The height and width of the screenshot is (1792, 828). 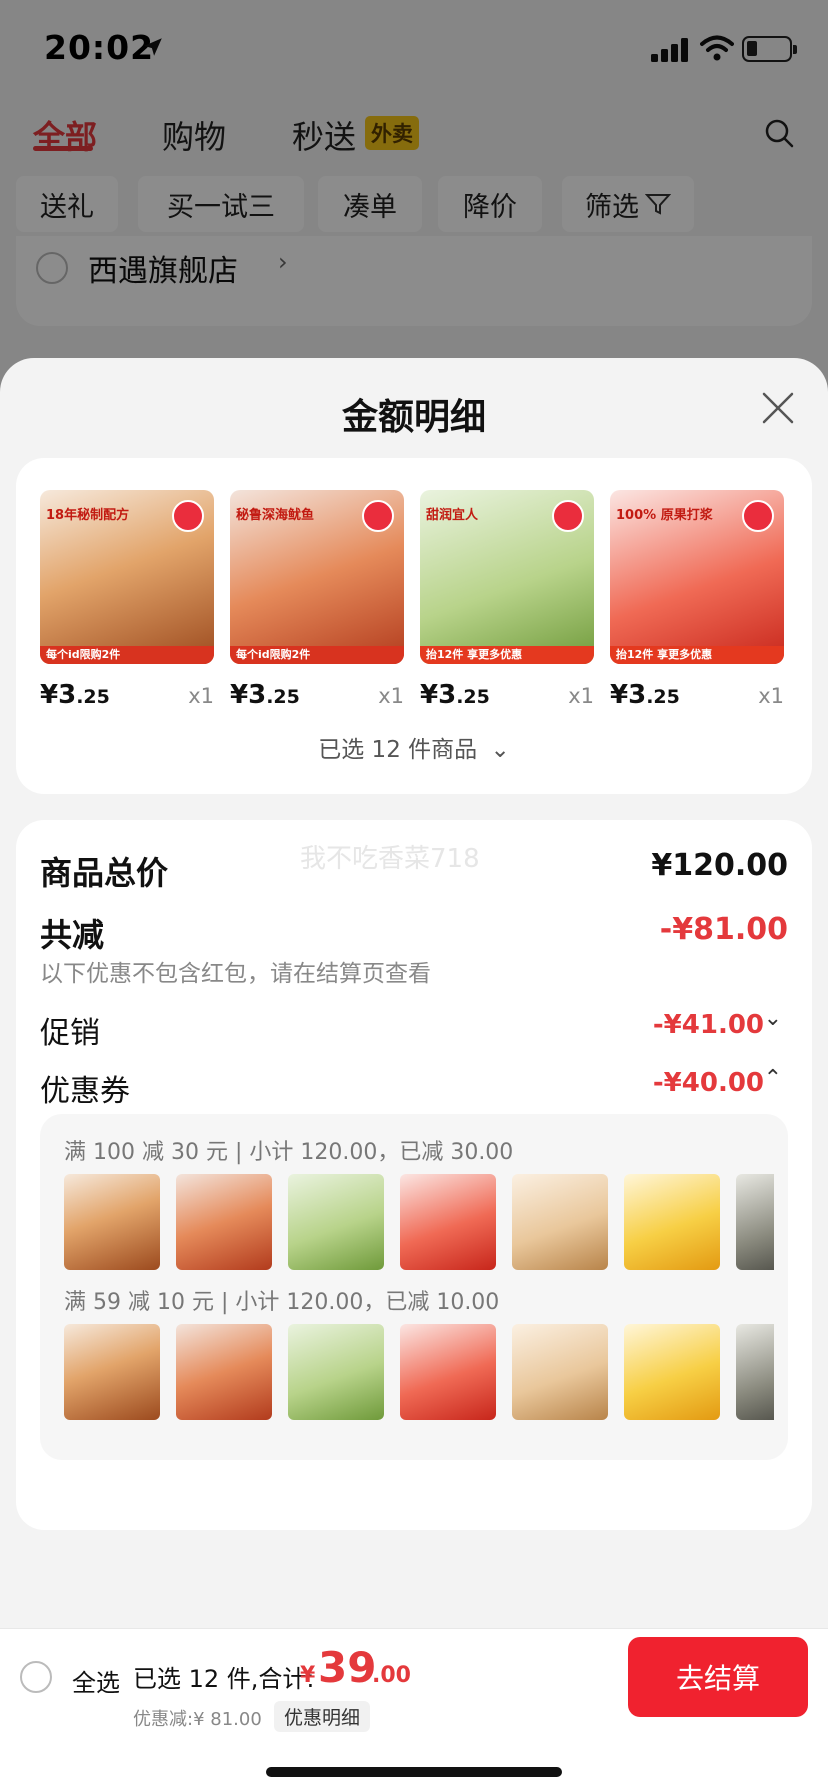 What do you see at coordinates (398, 750) in the screenshot?
I see `selected-count-label: 已选 12 件商品` at bounding box center [398, 750].